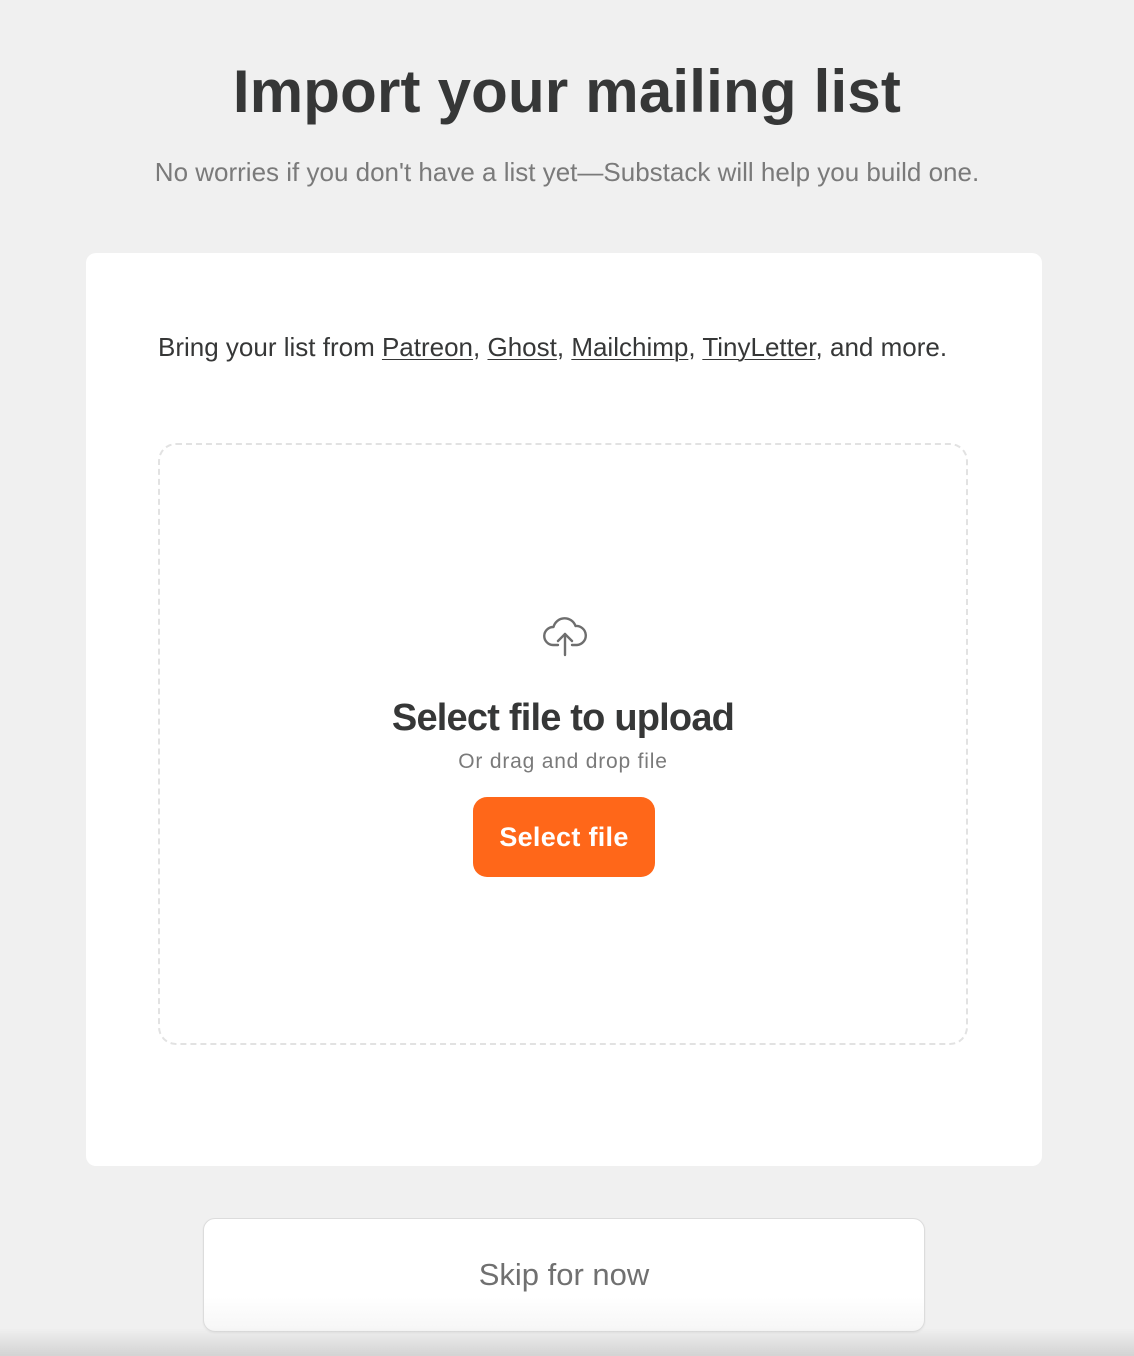 This screenshot has width=1134, height=1356. I want to click on dropzone-title: Select file to upload, so click(563, 718).